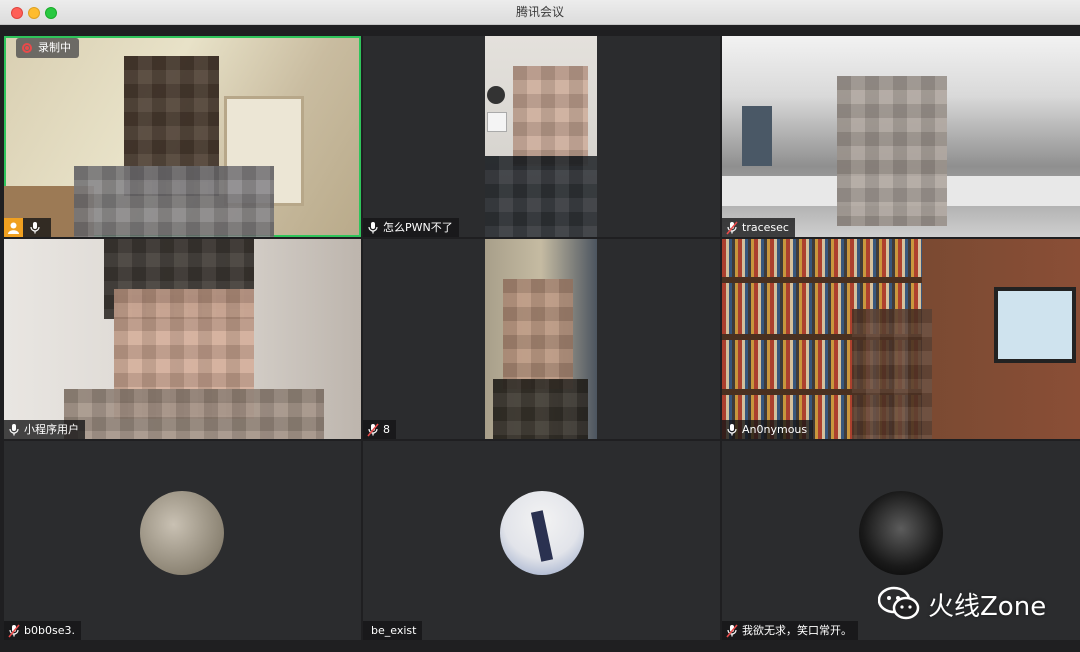 Image resolution: width=1080 pixels, height=652 pixels. I want to click on window-title: 腾讯会议, so click(539, 12).